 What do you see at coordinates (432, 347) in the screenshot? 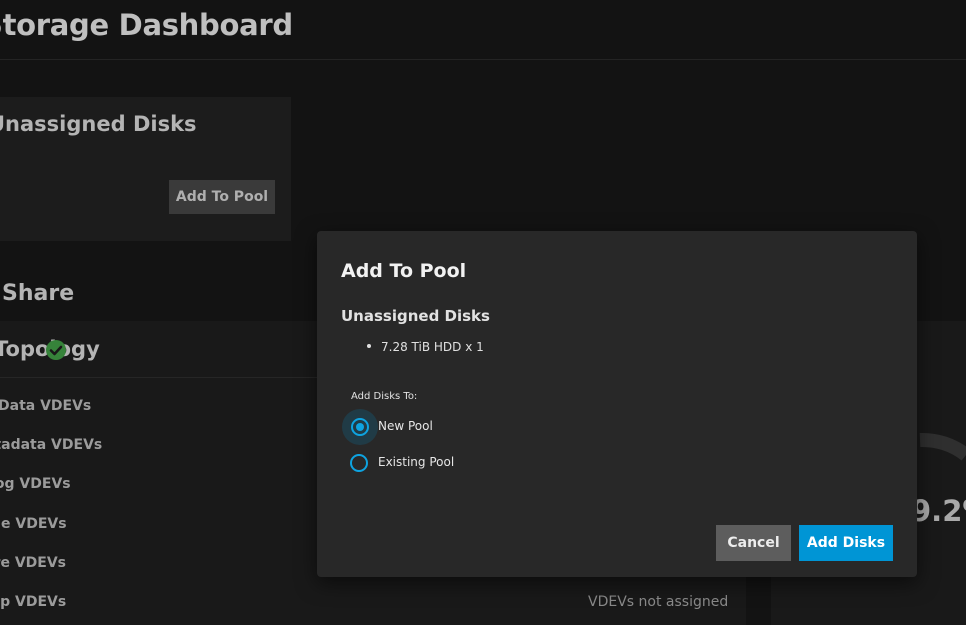
I see `disk-list-item: 7.28 TiB HDD x 1` at bounding box center [432, 347].